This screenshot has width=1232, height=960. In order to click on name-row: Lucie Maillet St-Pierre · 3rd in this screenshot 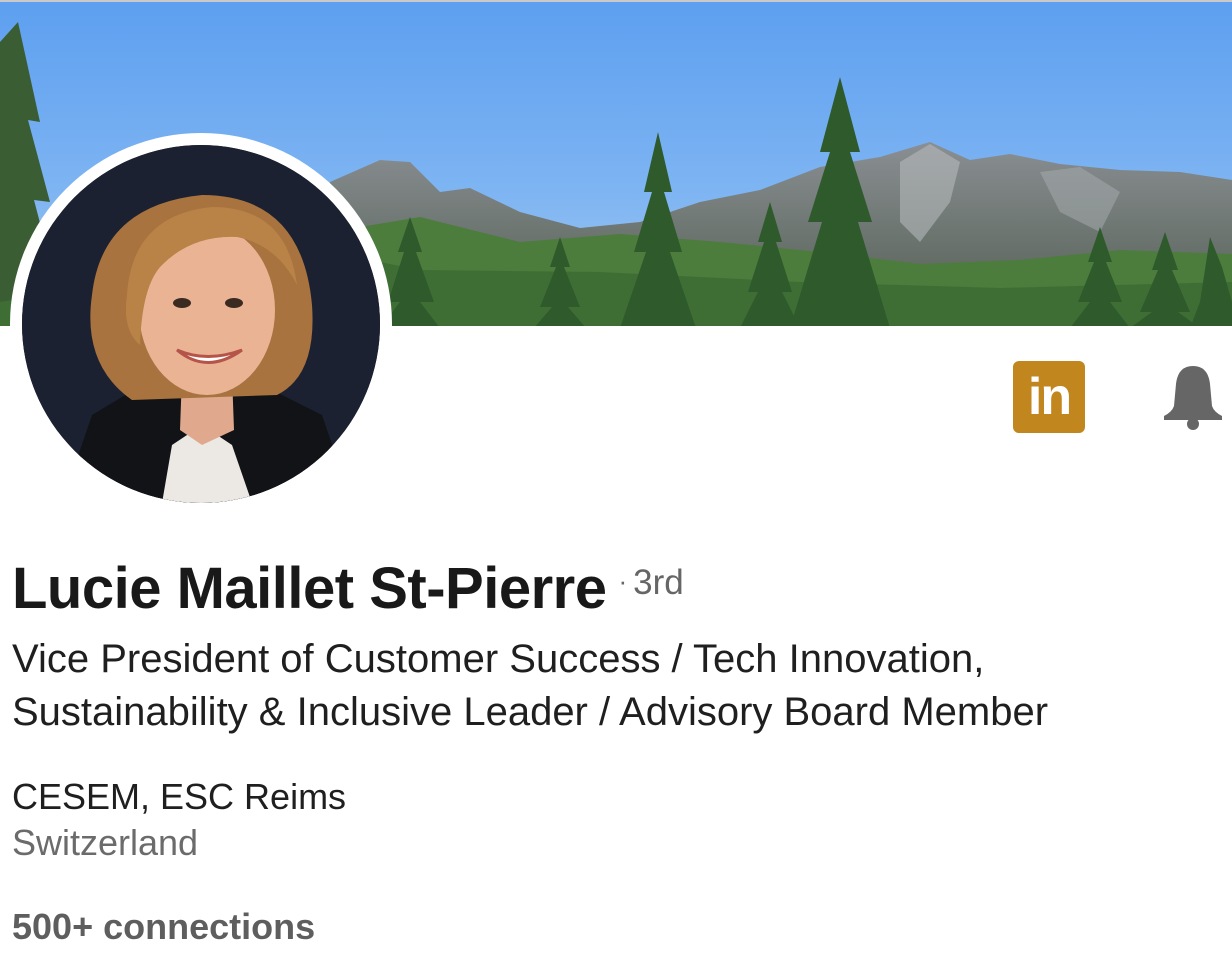, I will do `click(348, 588)`.